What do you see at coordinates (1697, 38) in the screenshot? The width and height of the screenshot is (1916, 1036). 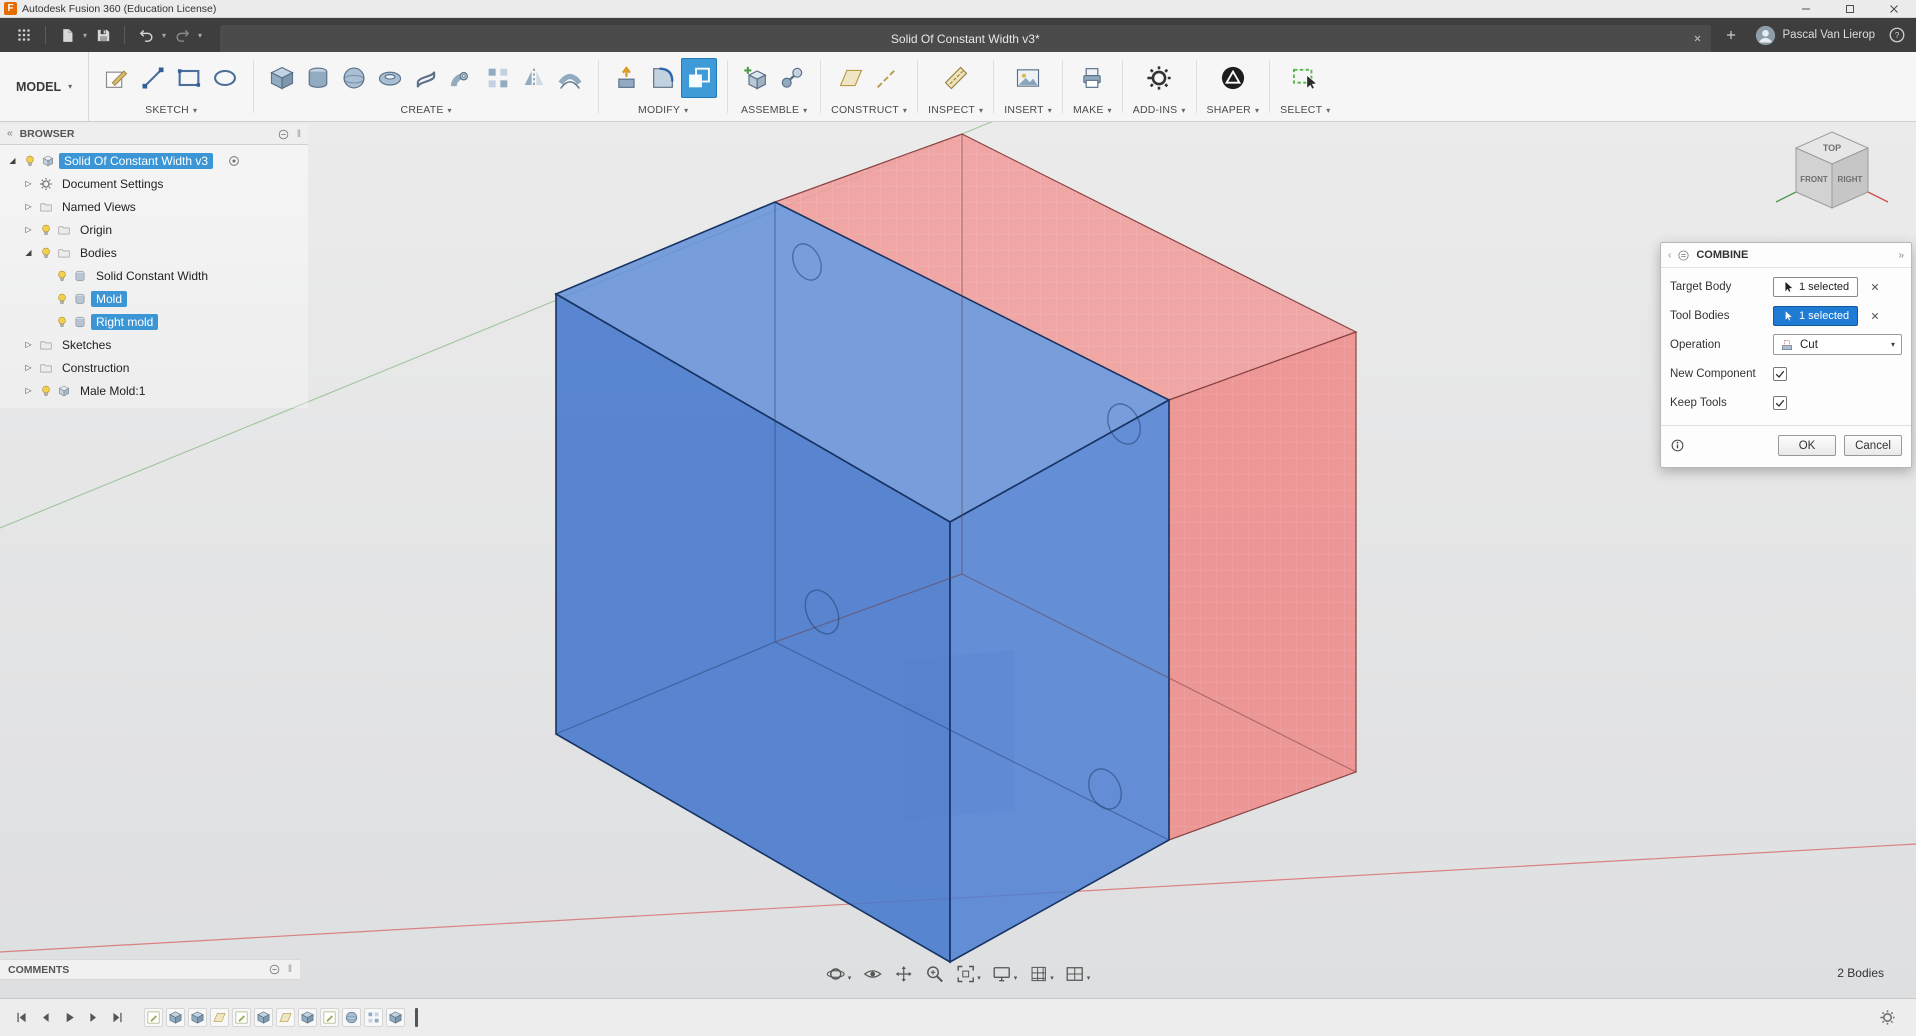 I see `tab-close-icon` at bounding box center [1697, 38].